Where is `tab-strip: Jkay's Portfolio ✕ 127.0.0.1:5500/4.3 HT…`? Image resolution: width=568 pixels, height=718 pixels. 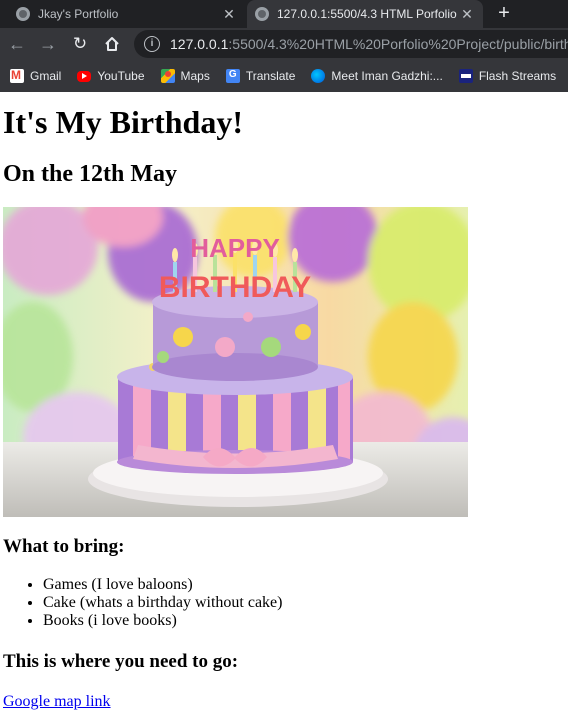 tab-strip: Jkay's Portfolio ✕ 127.0.0.1:5500/4.3 HT… is located at coordinates (284, 14).